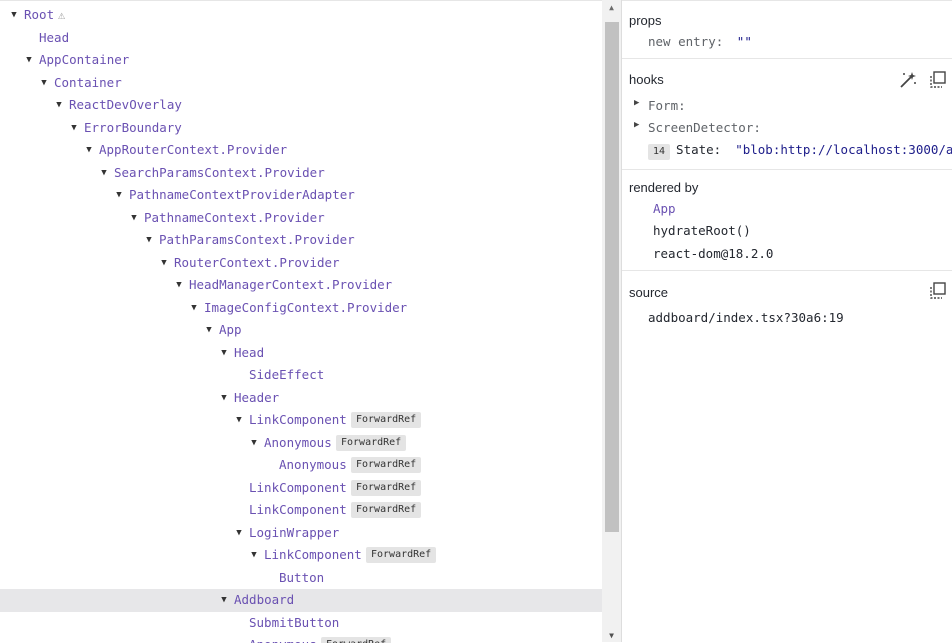 This screenshot has width=952, height=643. I want to click on tree-row: SubmitButton, so click(301, 623).